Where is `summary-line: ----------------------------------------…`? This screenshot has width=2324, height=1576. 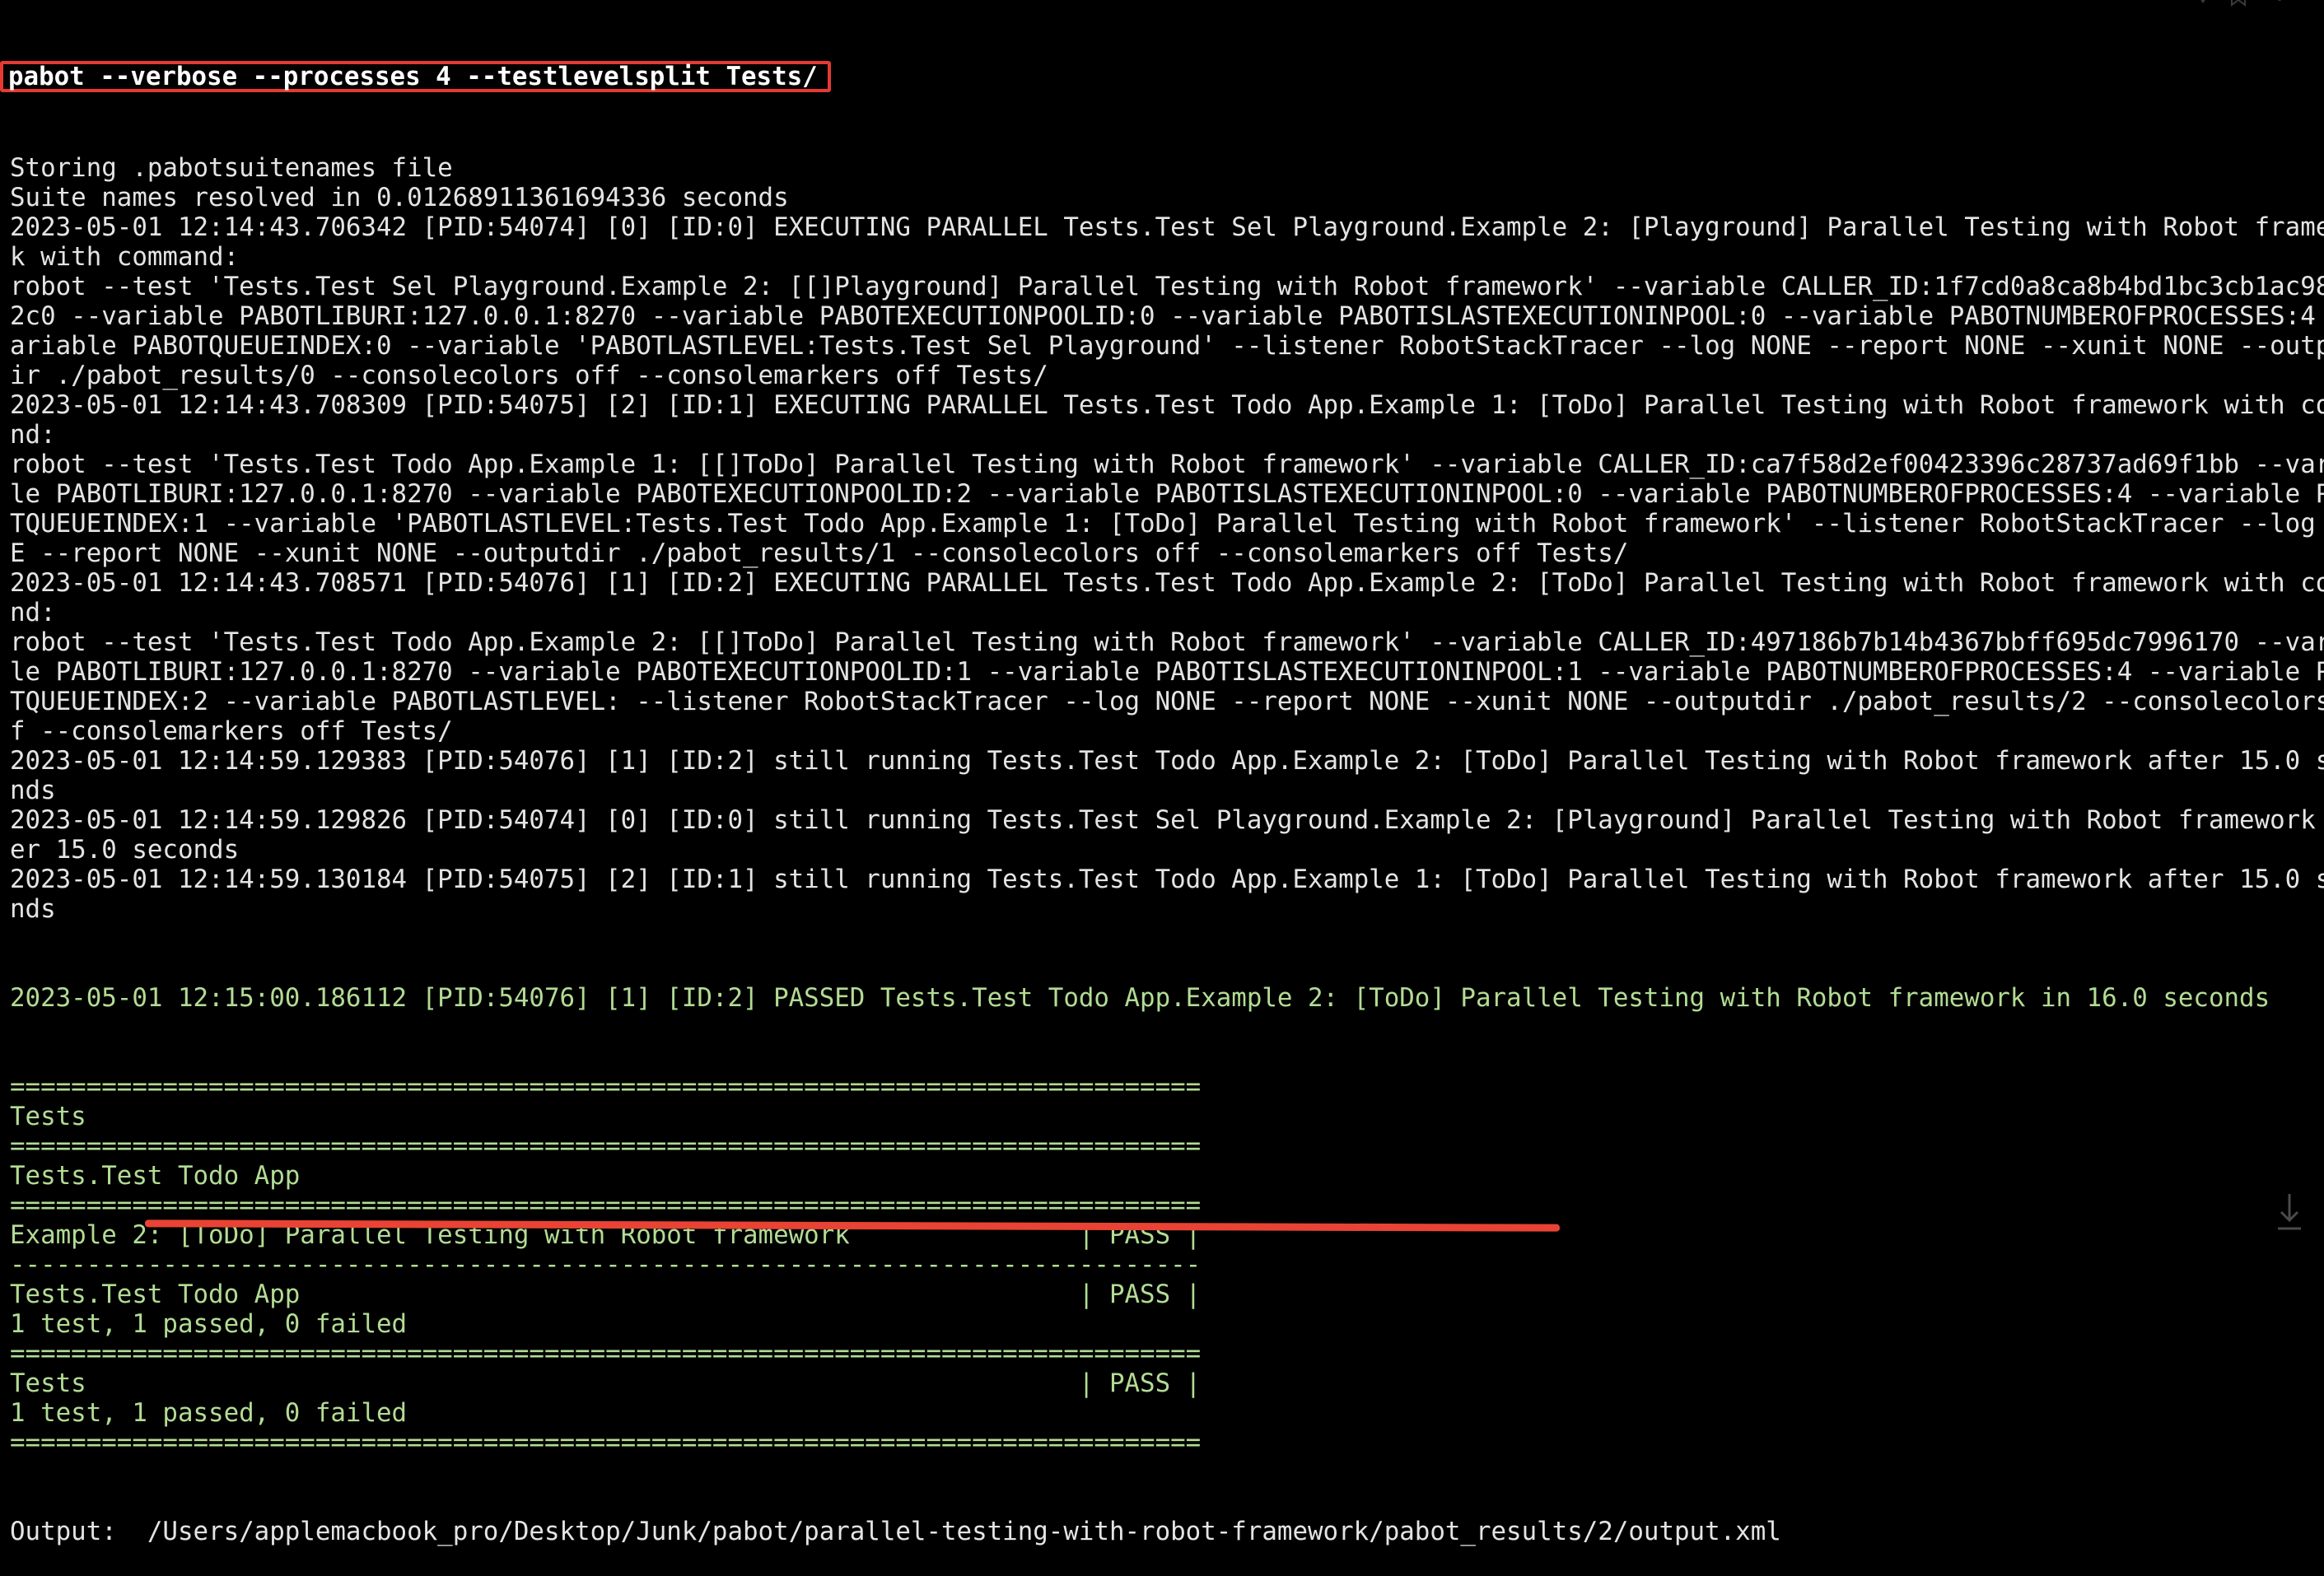
summary-line: ----------------------------------------… is located at coordinates (606, 1265).